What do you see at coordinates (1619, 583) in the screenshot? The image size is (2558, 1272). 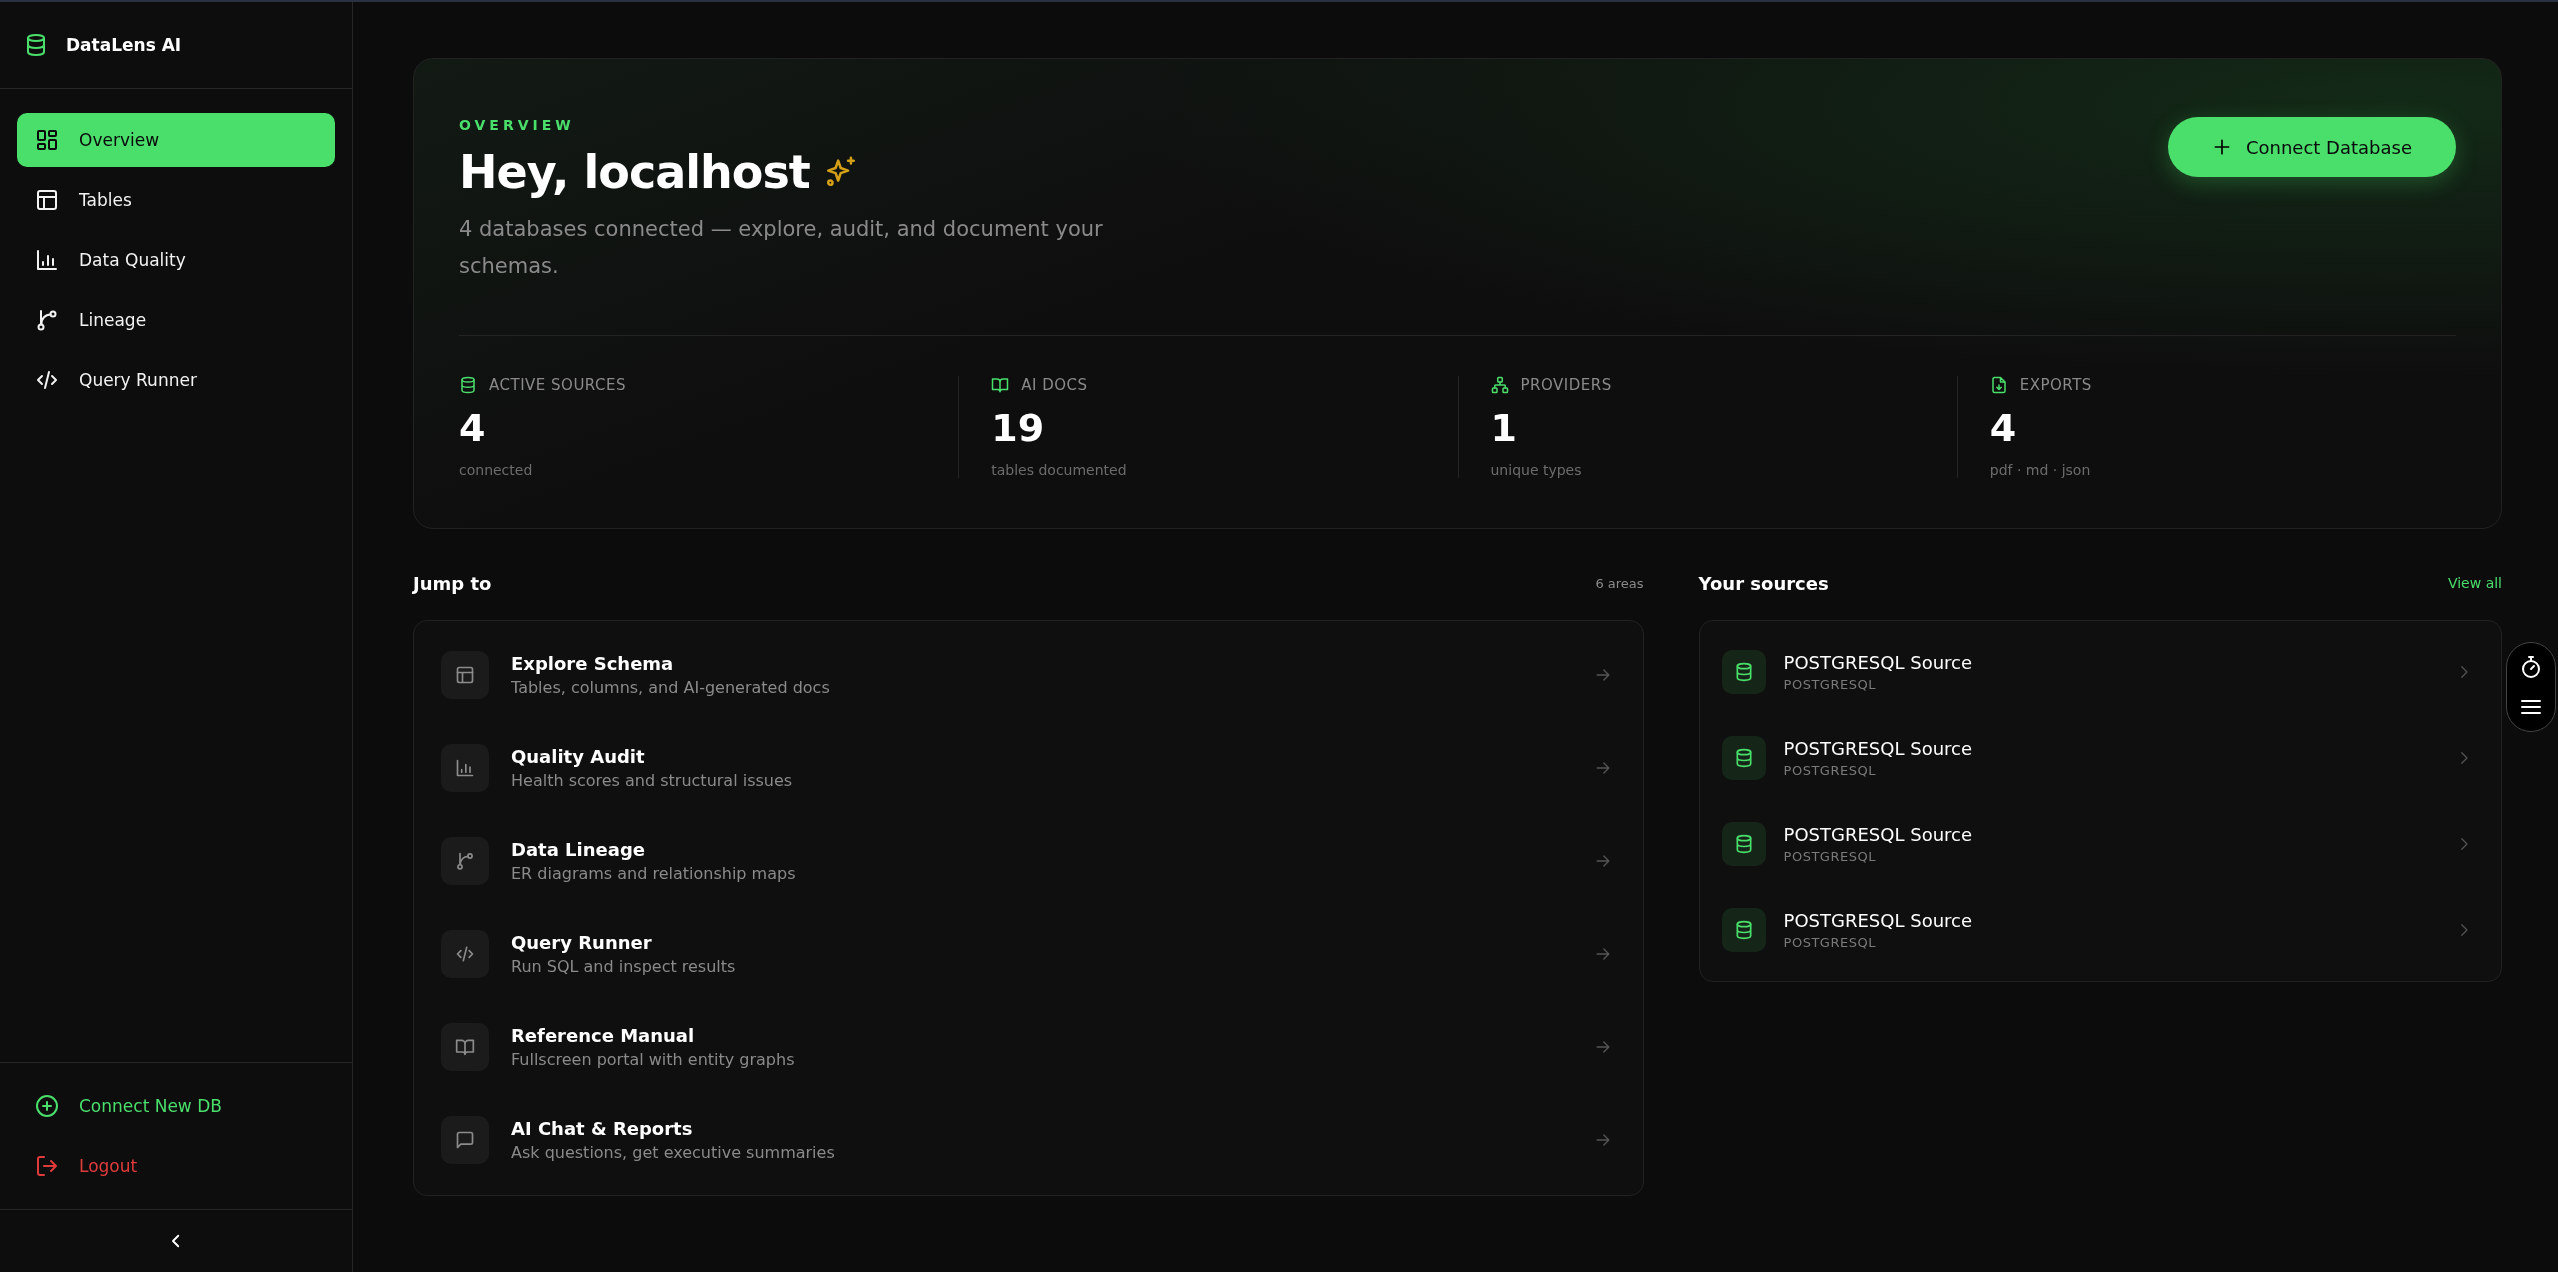 I see `area-count: 6 areas` at bounding box center [1619, 583].